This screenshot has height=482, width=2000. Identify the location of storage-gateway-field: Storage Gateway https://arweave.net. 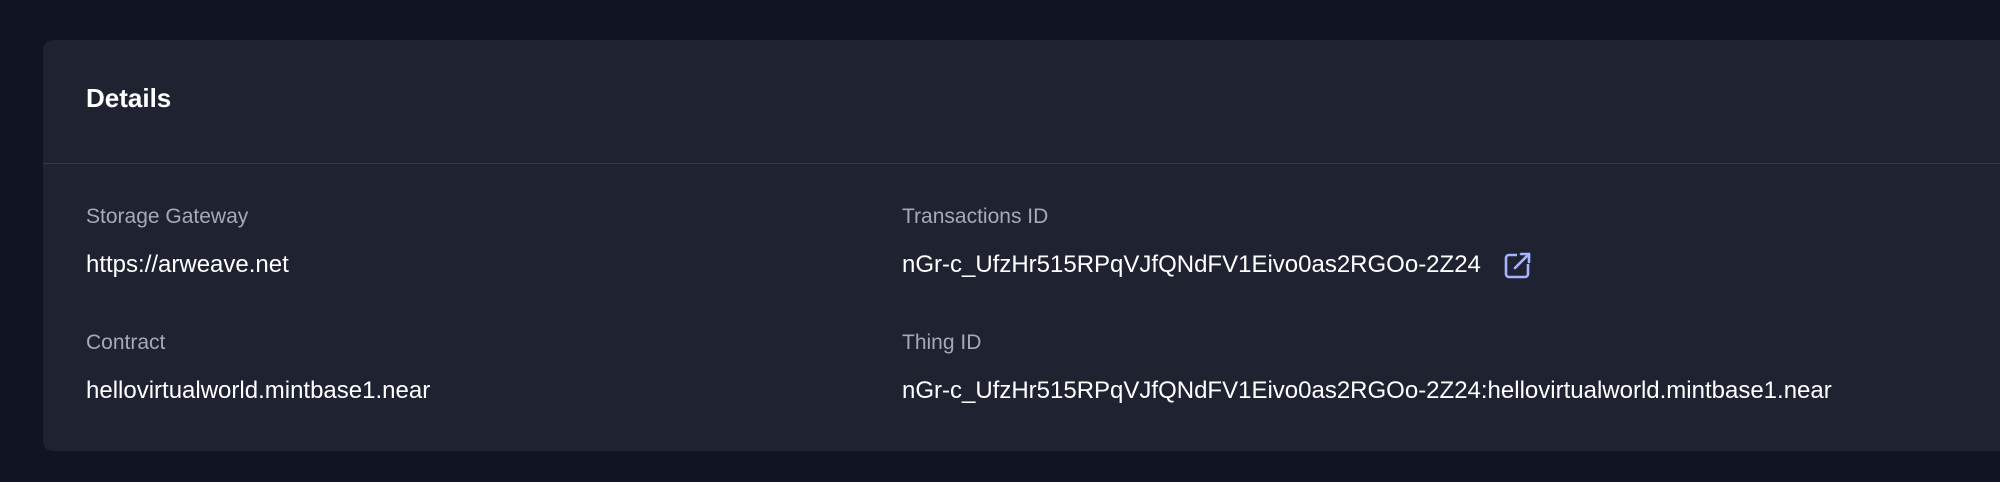
(187, 242).